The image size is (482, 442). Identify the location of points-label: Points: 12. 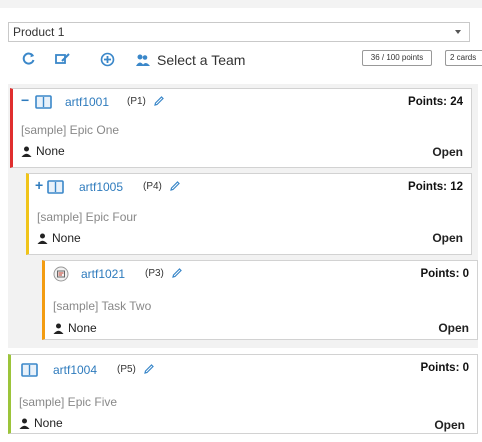
(435, 187).